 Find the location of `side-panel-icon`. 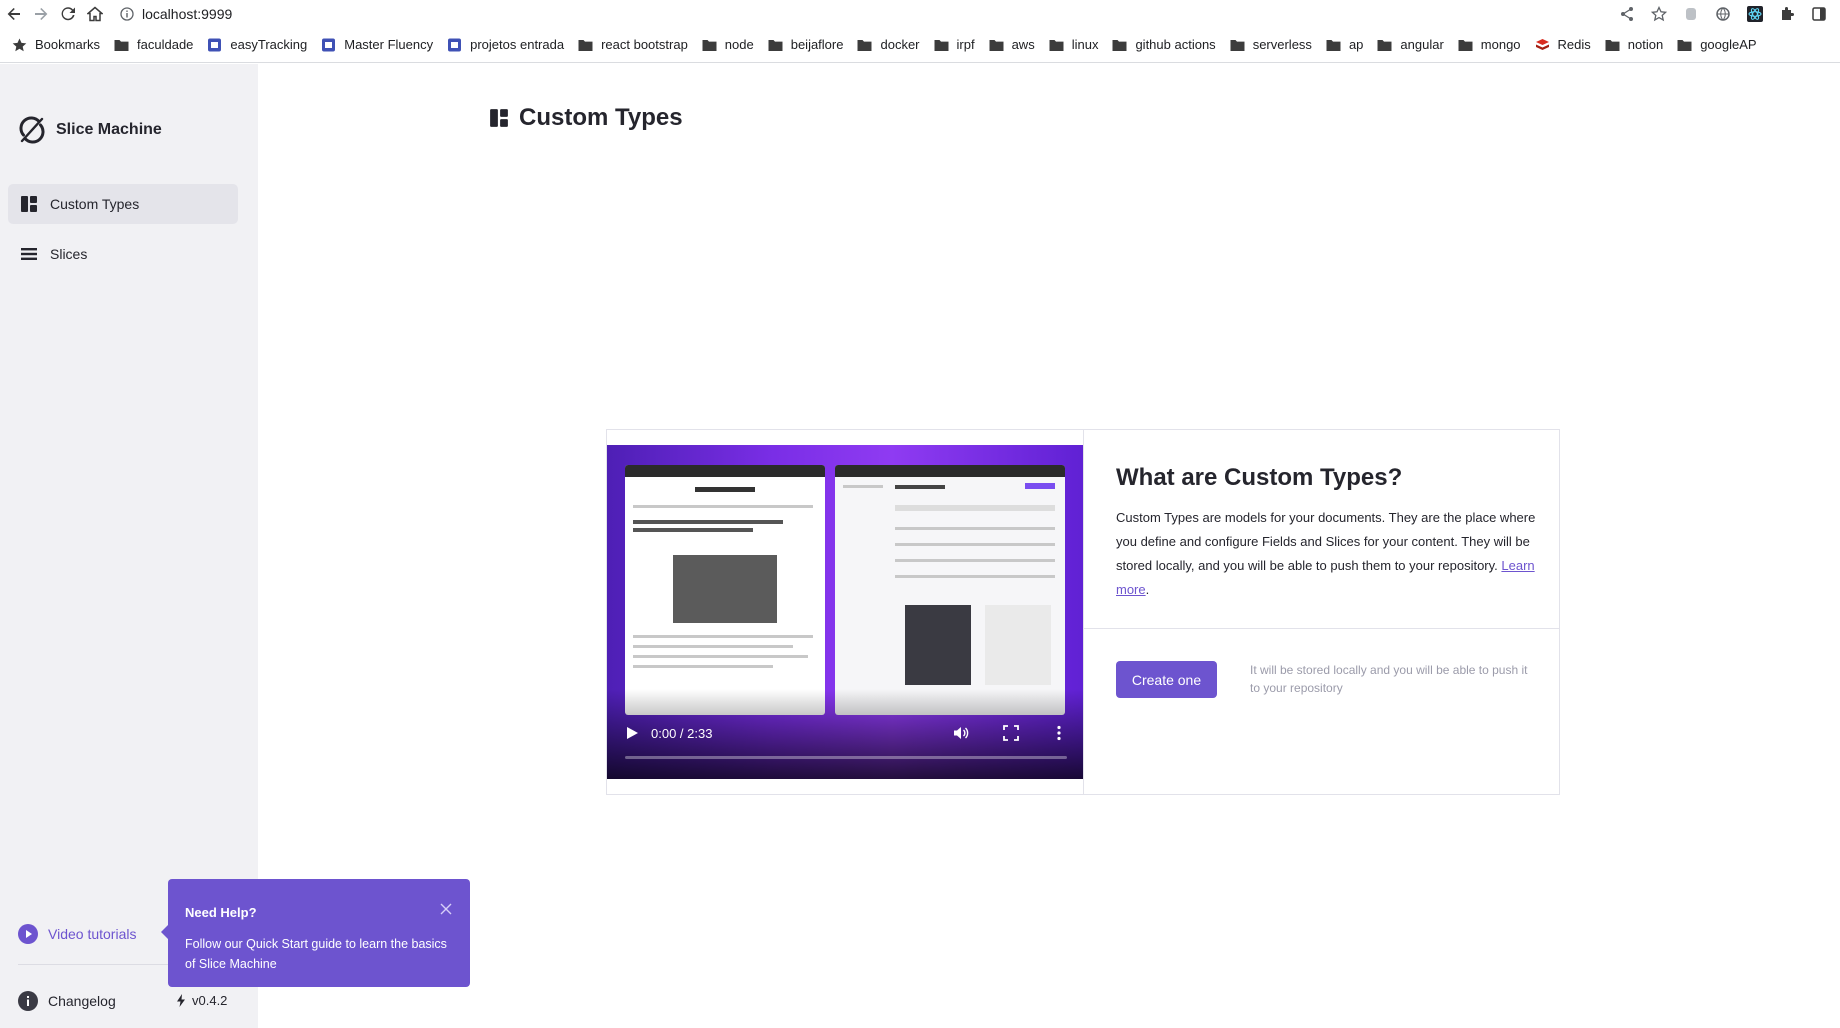

side-panel-icon is located at coordinates (1819, 14).